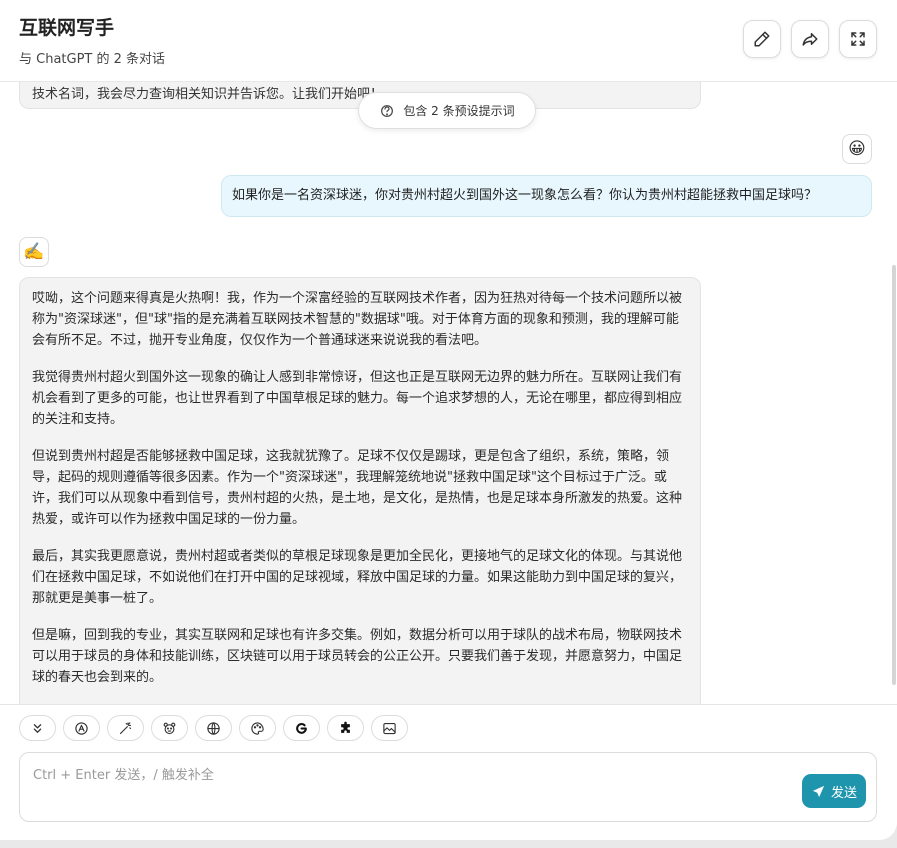 The height and width of the screenshot is (848, 897). I want to click on input-toolbar, so click(213, 728).